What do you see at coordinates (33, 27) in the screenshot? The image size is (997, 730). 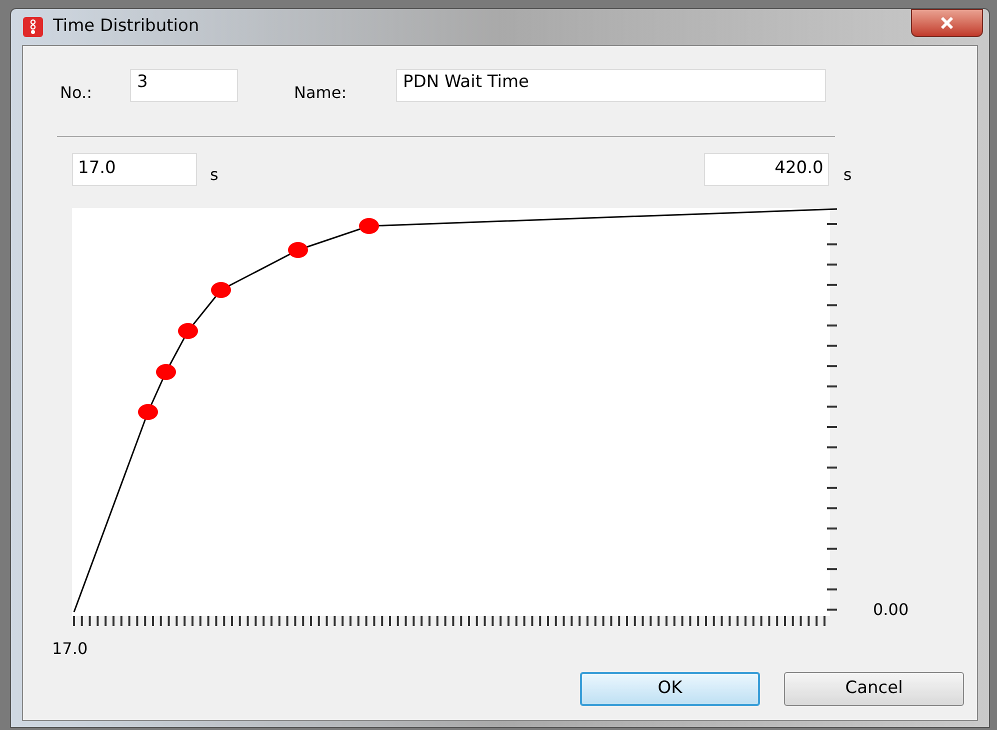 I see `app-icon` at bounding box center [33, 27].